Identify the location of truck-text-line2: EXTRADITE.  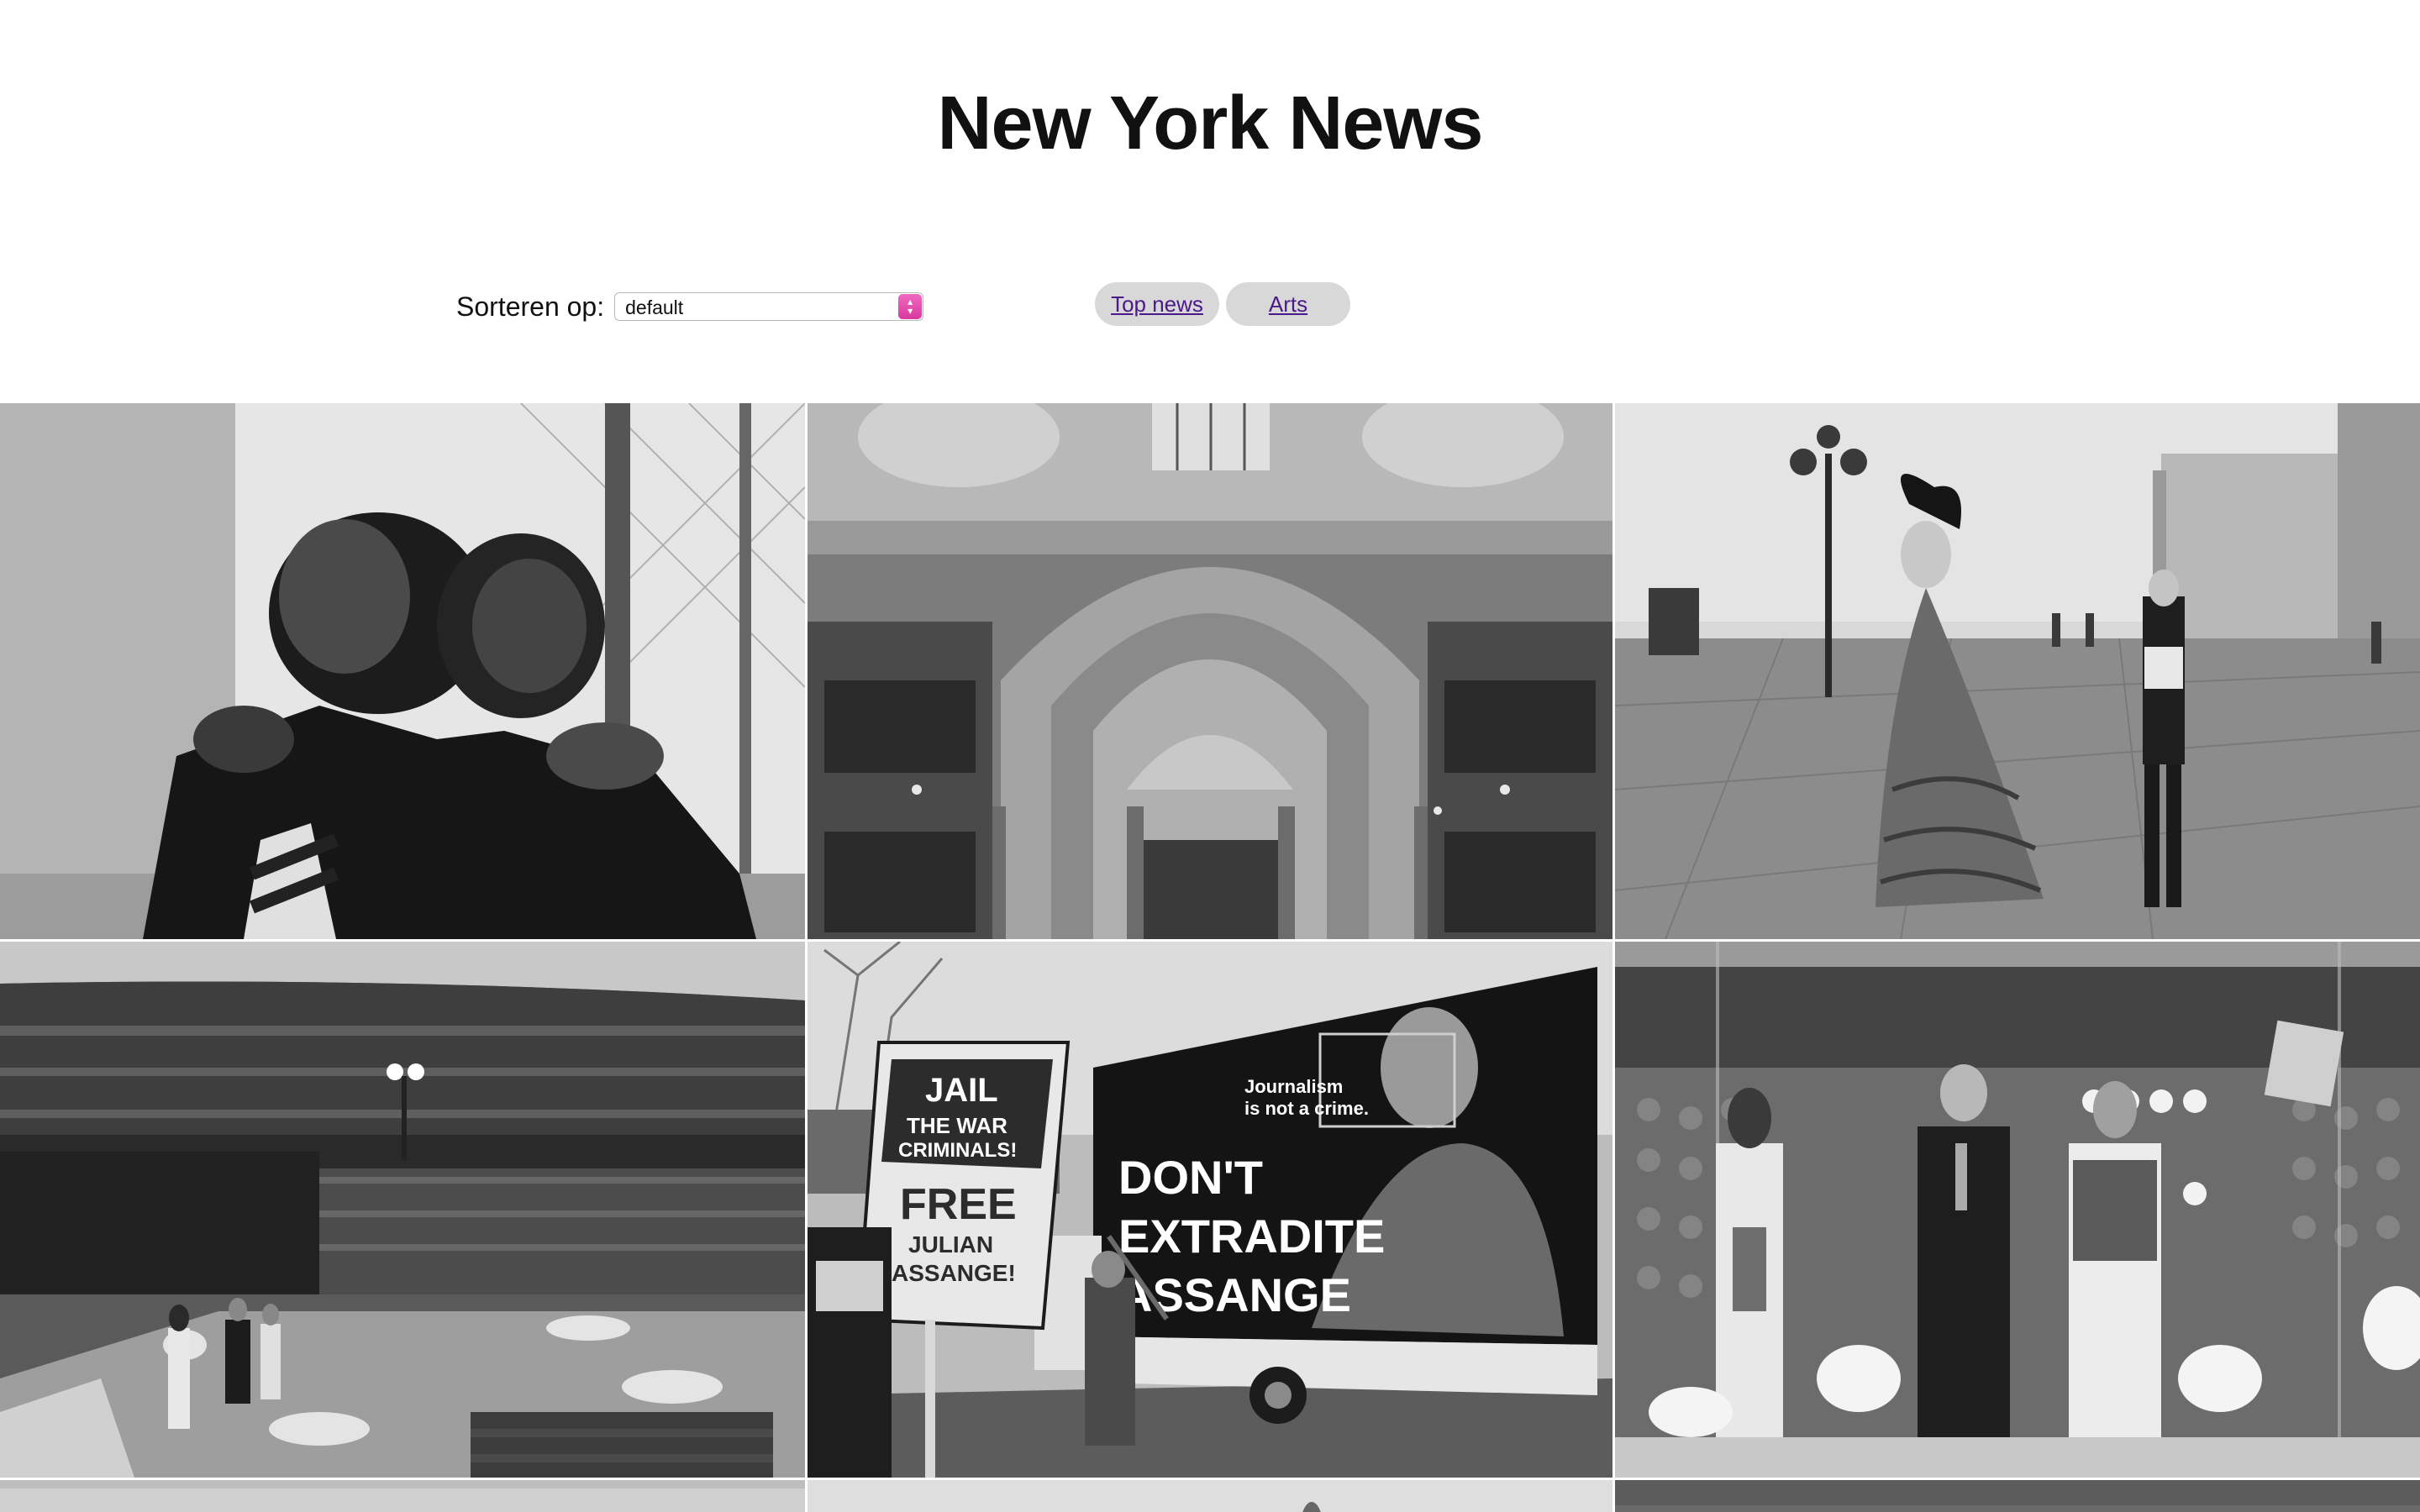
(1252, 1236).